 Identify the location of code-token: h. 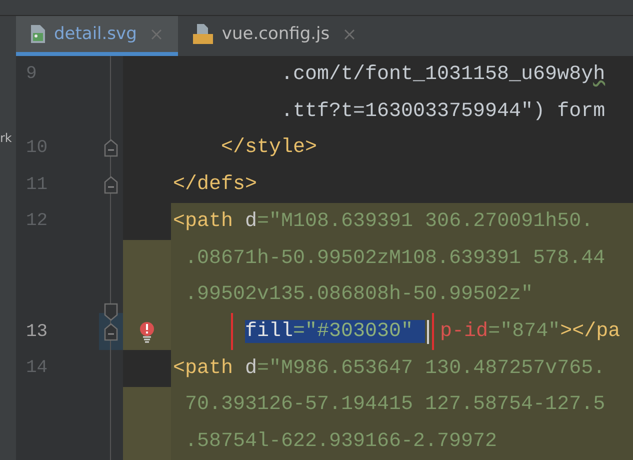
(599, 74).